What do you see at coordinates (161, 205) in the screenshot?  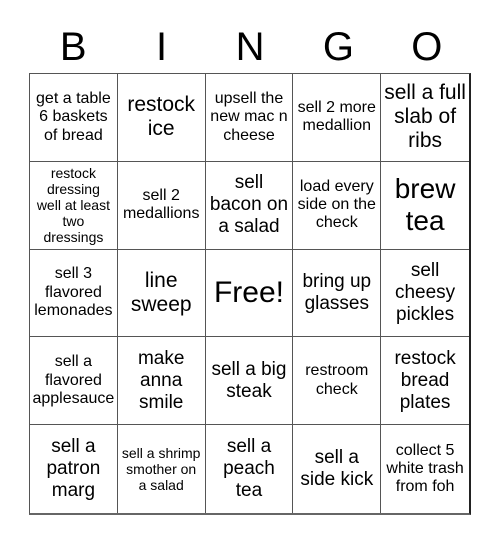 I see `bingo-cell: sell 2 medallions` at bounding box center [161, 205].